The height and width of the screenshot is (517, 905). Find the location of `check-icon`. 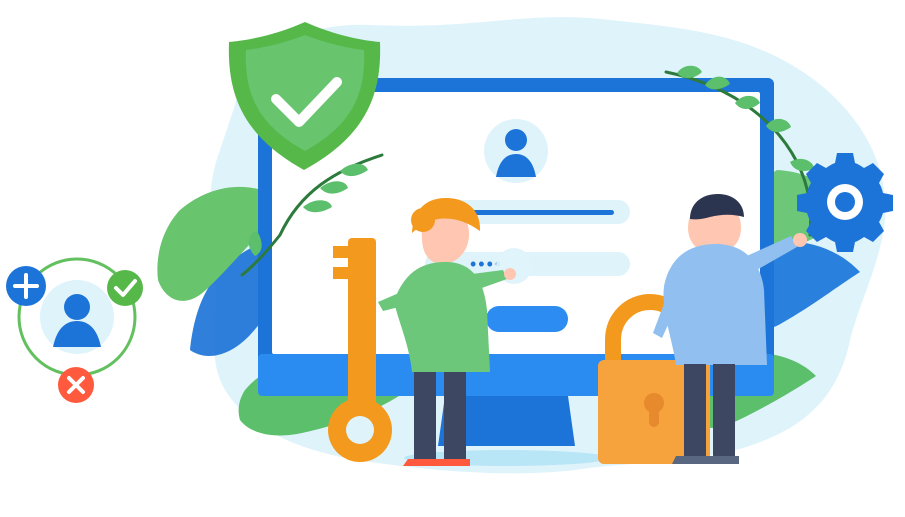

check-icon is located at coordinates (125, 288).